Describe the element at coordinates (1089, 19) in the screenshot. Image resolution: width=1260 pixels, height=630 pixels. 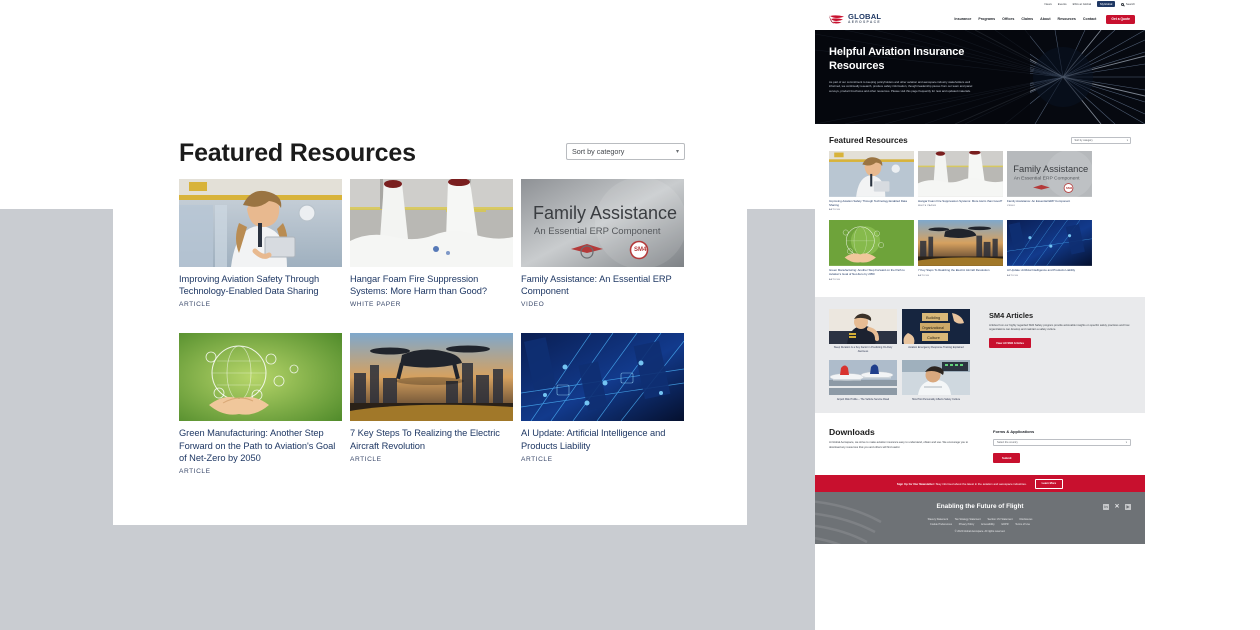
I see `nav-item-contact: Contact` at that location.